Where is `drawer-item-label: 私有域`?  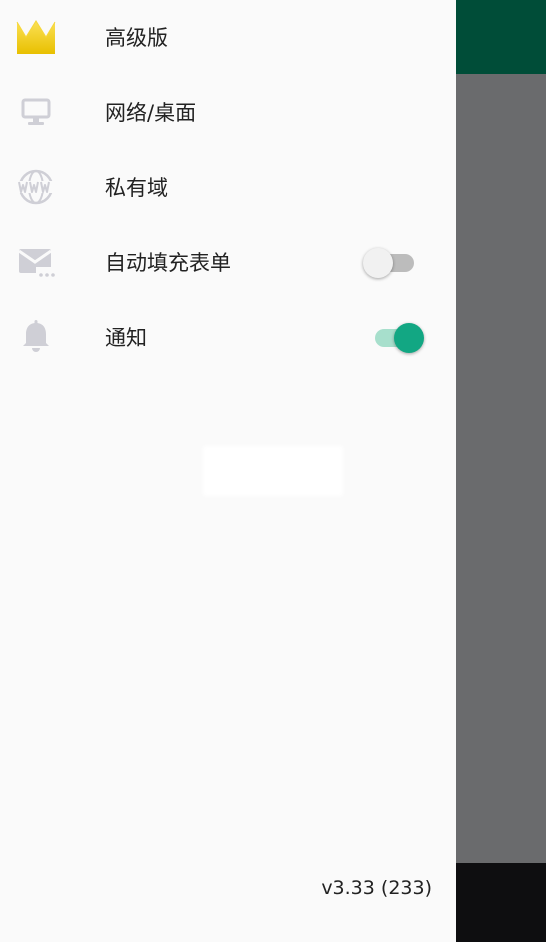
drawer-item-label: 私有域 is located at coordinates (136, 188).